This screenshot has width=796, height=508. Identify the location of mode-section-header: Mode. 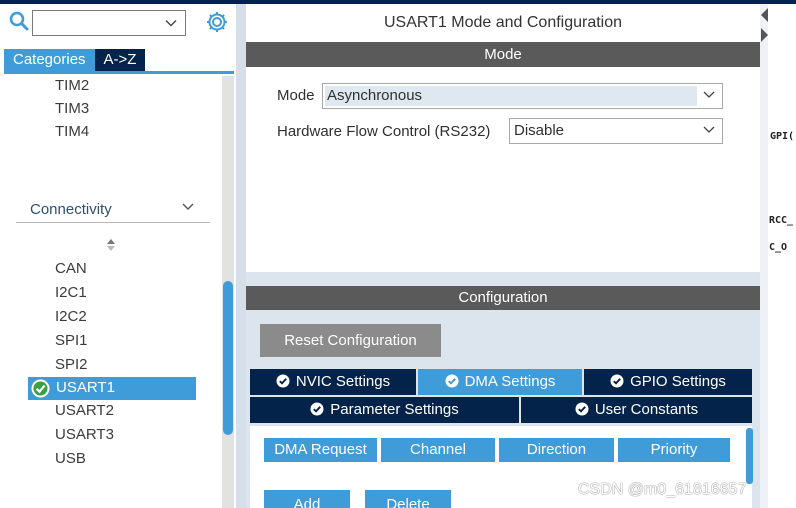
(503, 54).